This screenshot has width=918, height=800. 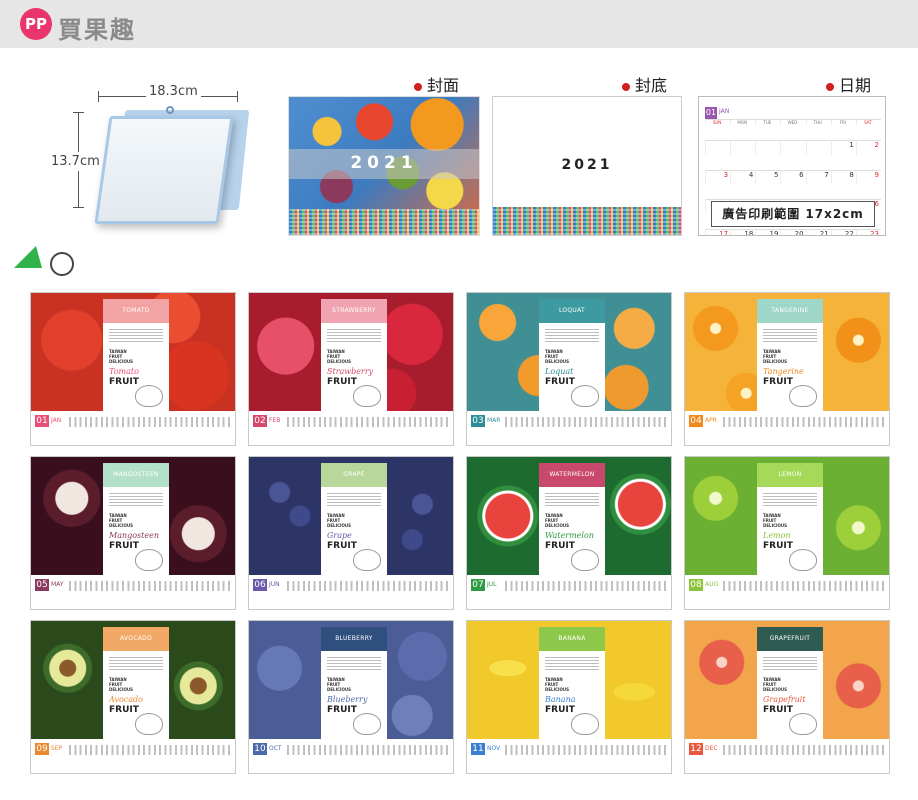 I want to click on month-page-card: LEMON TAIWAN FRUIT DELICIOUS Lemon FRUIT 08 AUG, so click(x=787, y=533).